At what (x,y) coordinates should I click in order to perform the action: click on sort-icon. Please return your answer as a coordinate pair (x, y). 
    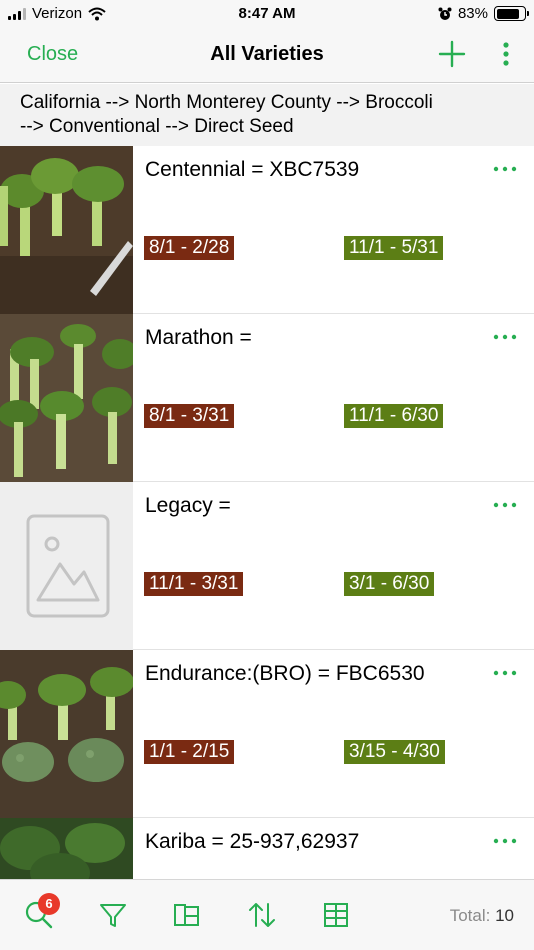
    Looking at the image, I should click on (262, 915).